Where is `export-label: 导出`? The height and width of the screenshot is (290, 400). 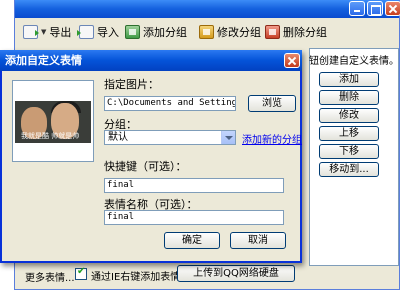
export-label: 导出 is located at coordinates (60, 32).